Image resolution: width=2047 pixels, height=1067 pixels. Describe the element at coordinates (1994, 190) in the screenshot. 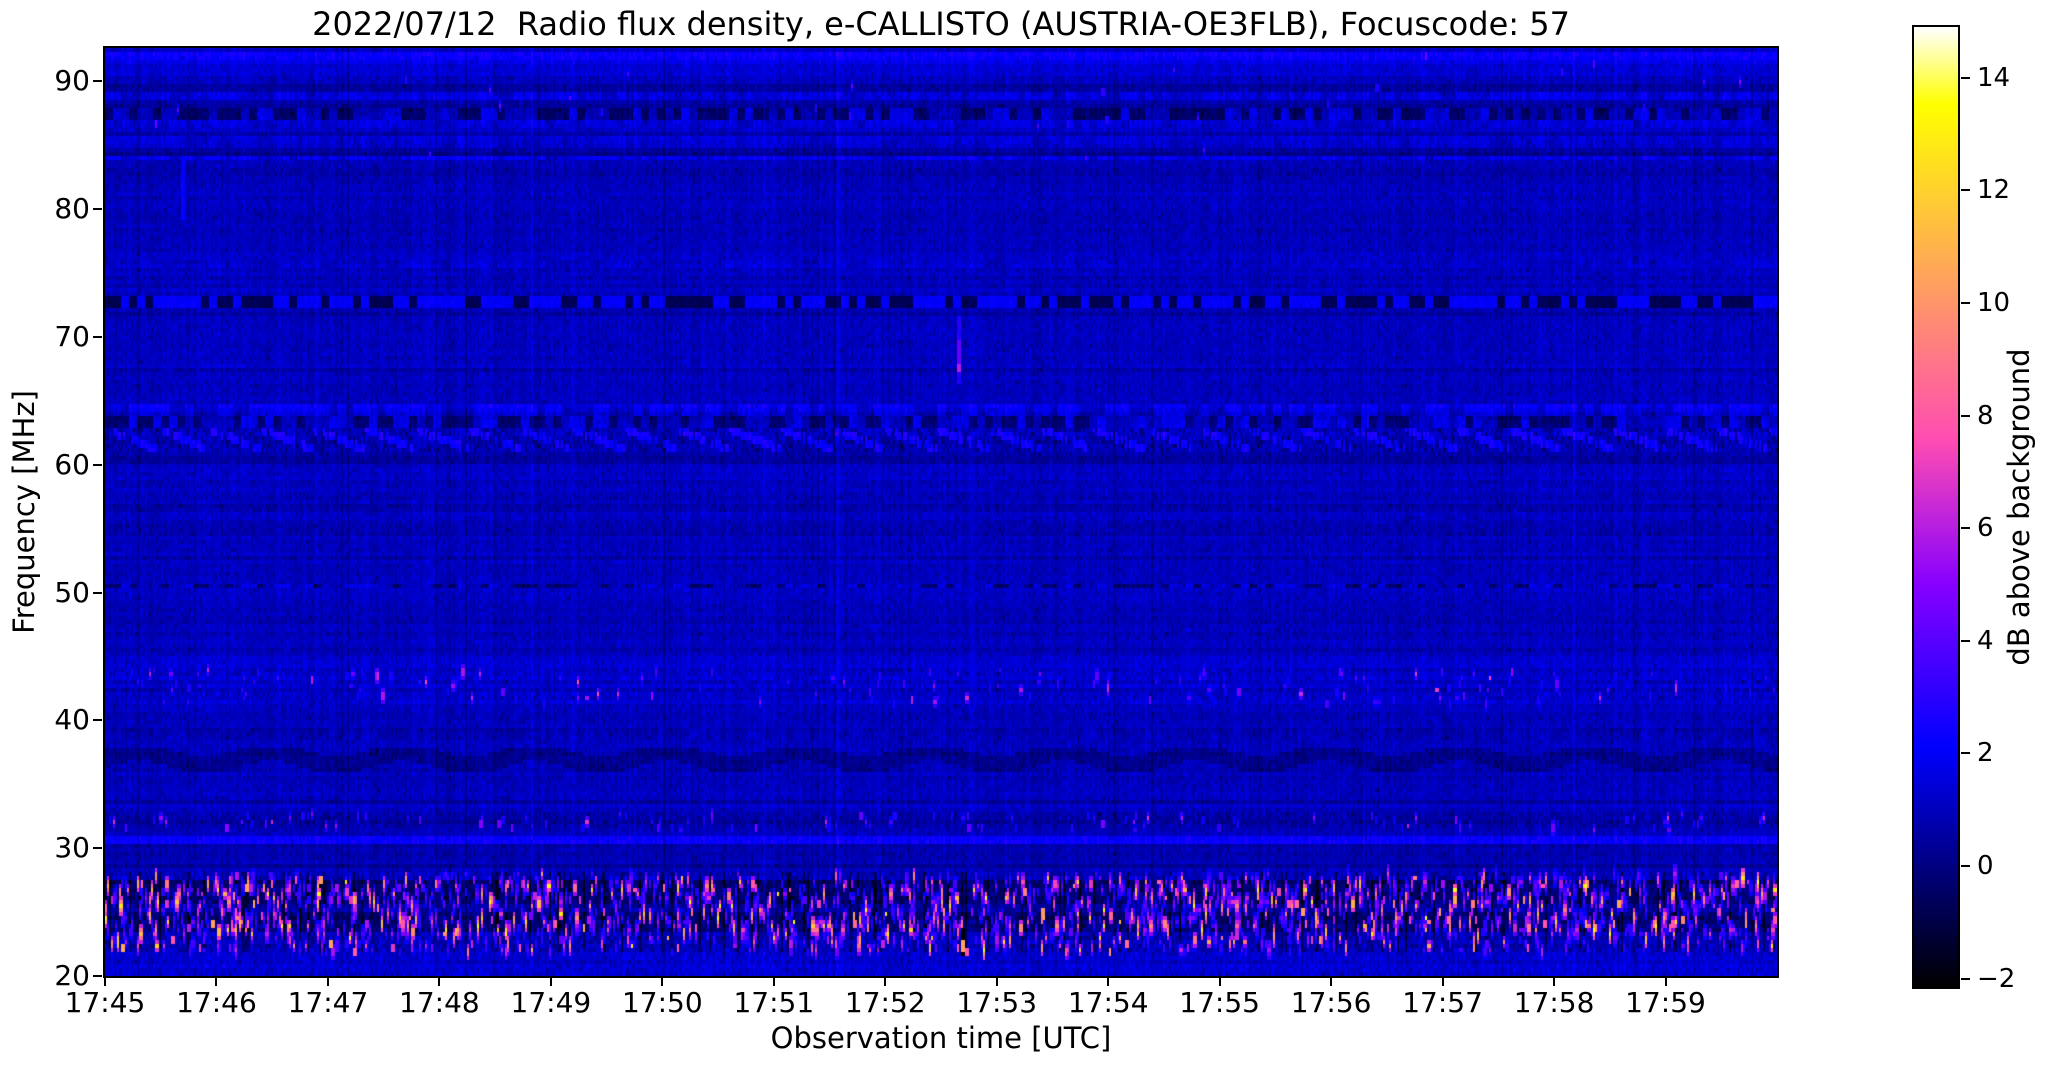

I see `colorbar-tick-label: 12` at that location.